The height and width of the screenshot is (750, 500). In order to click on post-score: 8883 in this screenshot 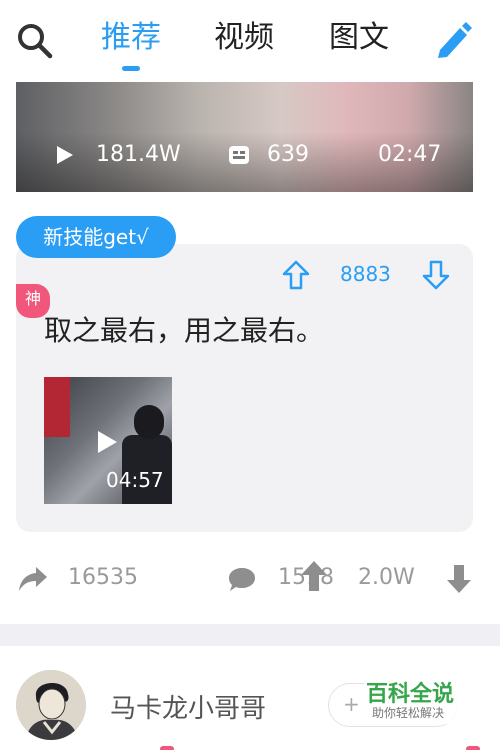, I will do `click(365, 274)`.